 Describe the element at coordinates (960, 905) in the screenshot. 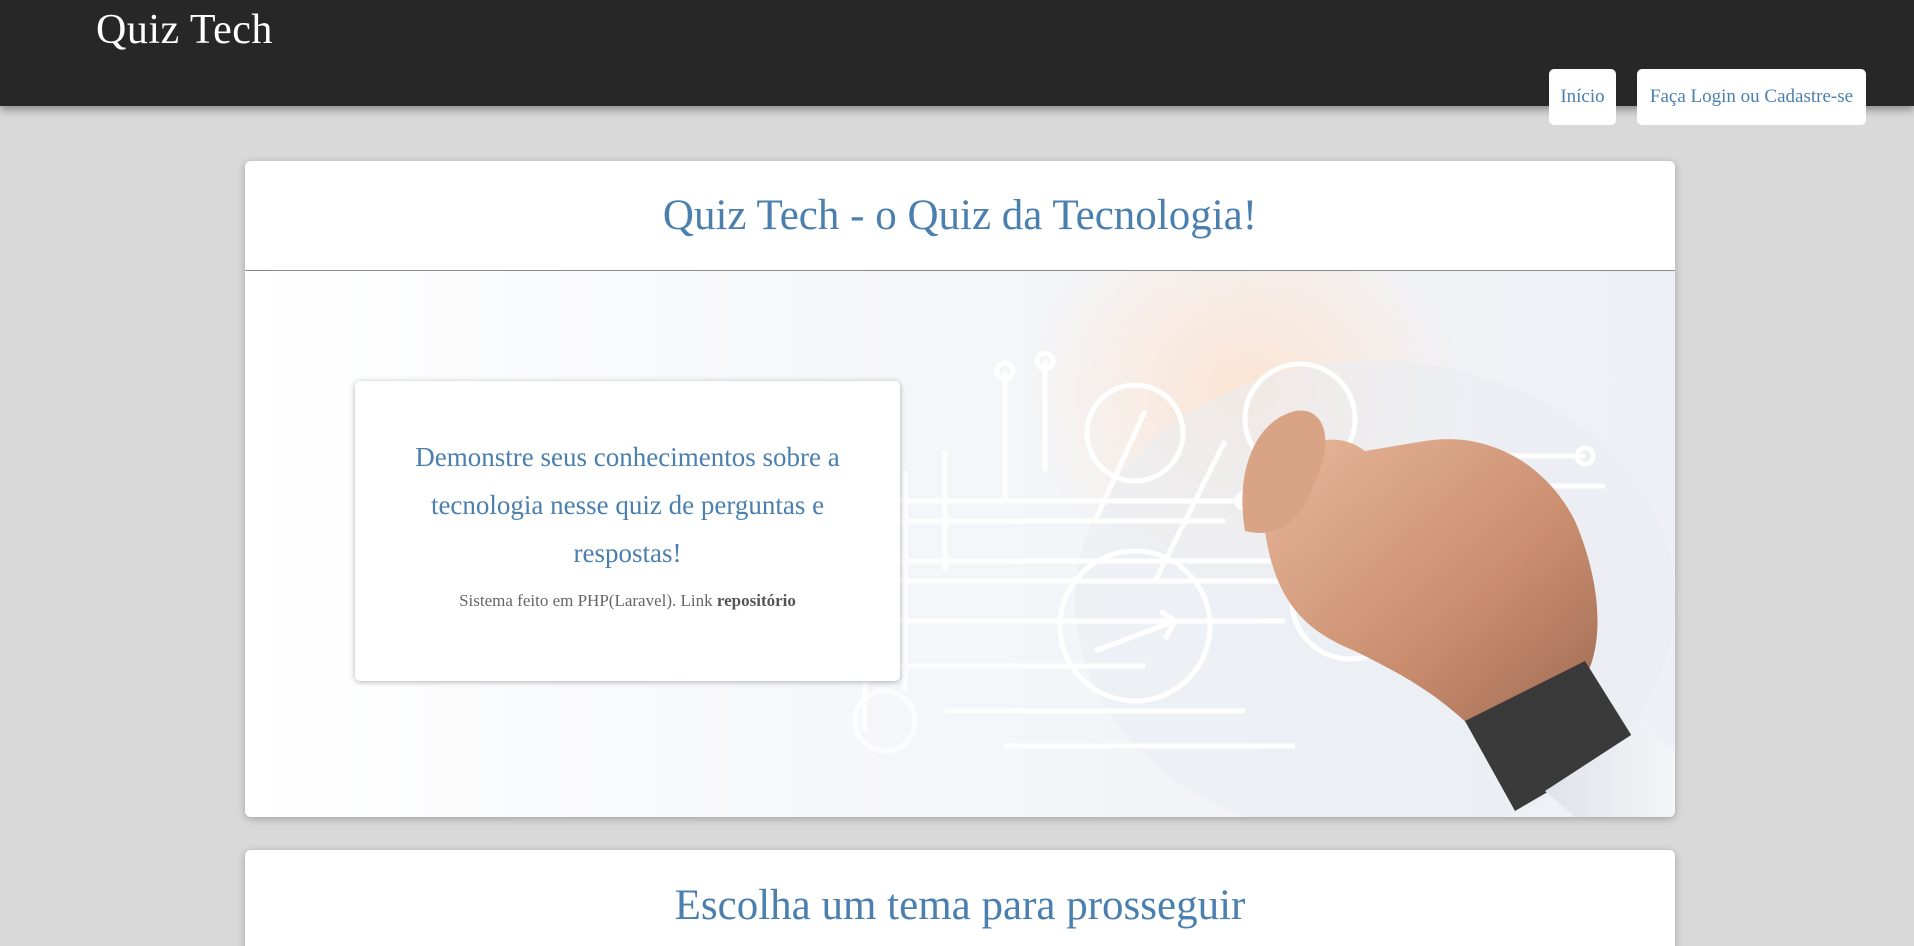

I see `theme-section-title: Escolha um tema para prosseguir` at that location.